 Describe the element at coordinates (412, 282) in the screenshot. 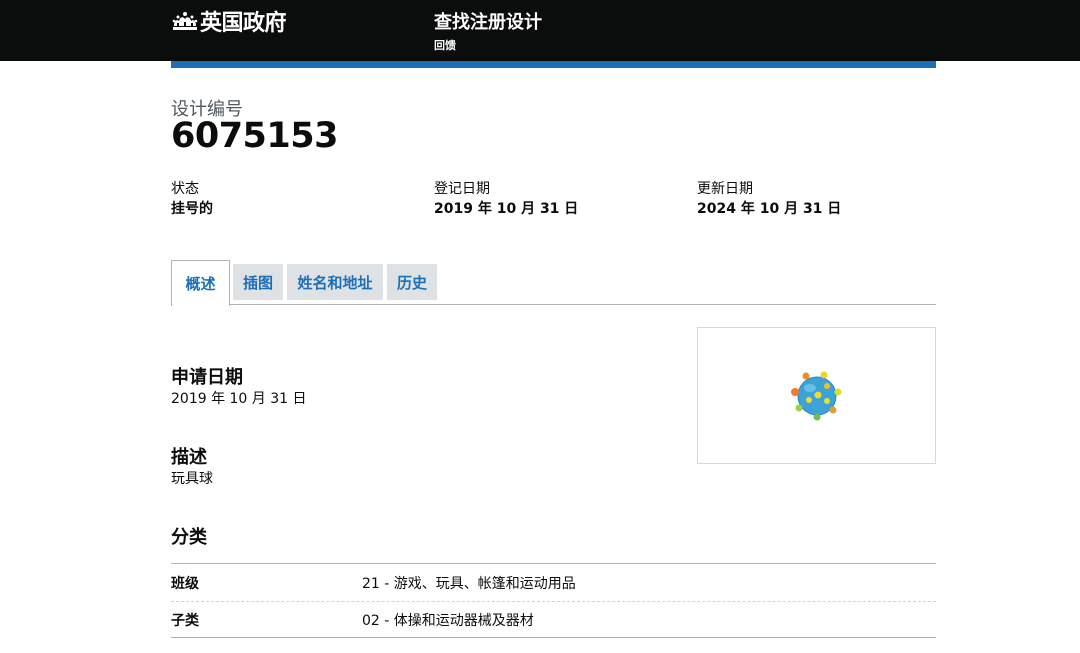

I see `tab-history: 历史` at that location.